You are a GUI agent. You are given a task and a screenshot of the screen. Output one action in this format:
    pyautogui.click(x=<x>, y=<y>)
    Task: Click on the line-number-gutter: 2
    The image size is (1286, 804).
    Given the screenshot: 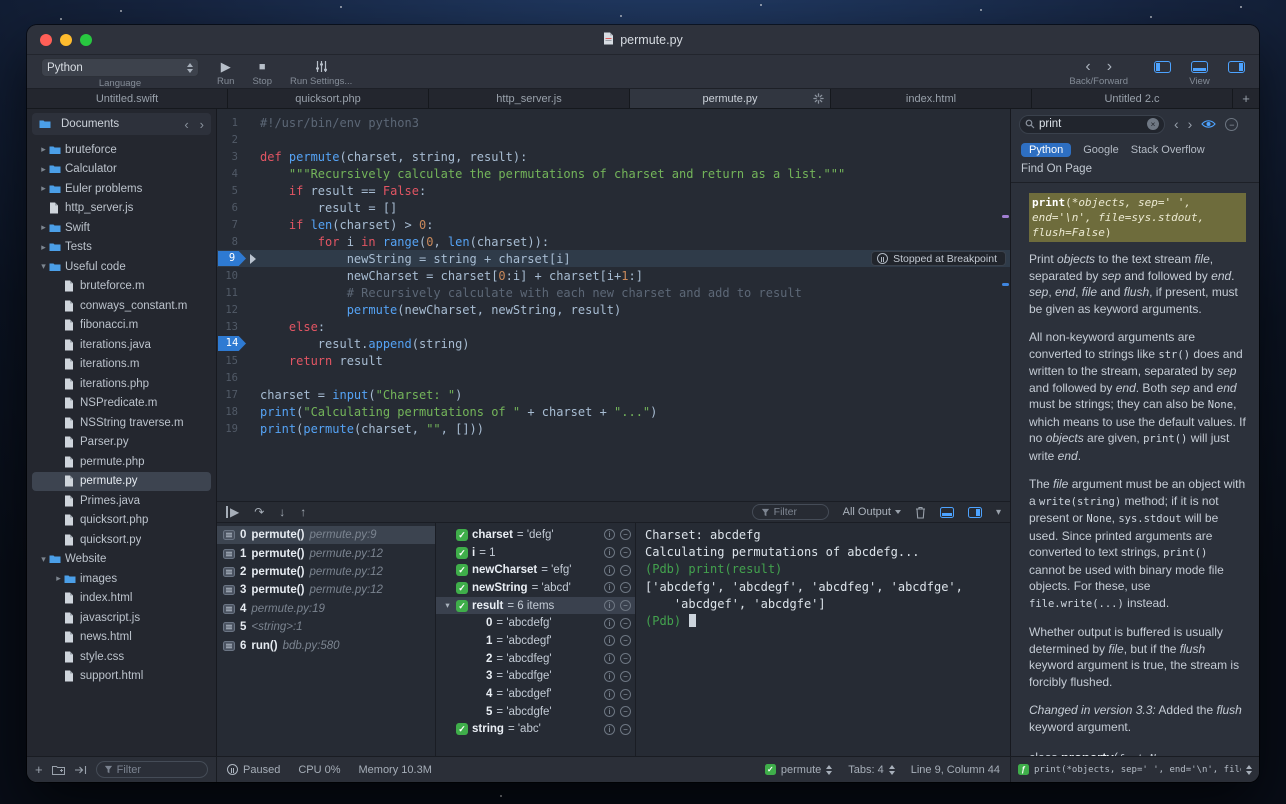 What is the action you would take?
    pyautogui.click(x=232, y=140)
    